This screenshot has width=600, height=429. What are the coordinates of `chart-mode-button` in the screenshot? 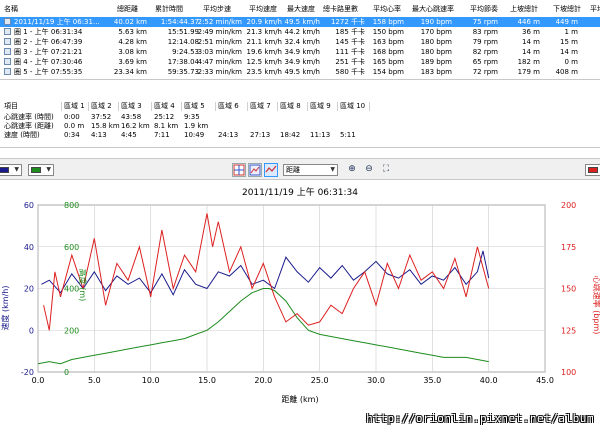 It's located at (255, 170).